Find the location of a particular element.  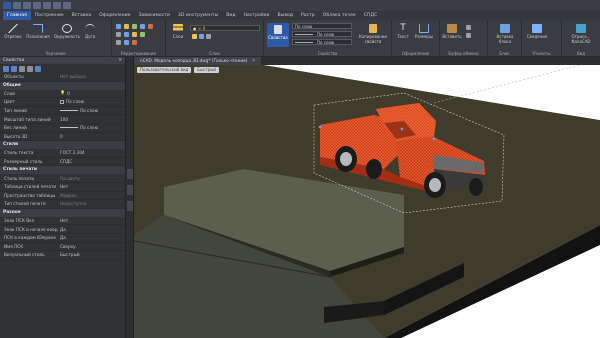

property-value: Сверху is located at coordinates (91, 246).